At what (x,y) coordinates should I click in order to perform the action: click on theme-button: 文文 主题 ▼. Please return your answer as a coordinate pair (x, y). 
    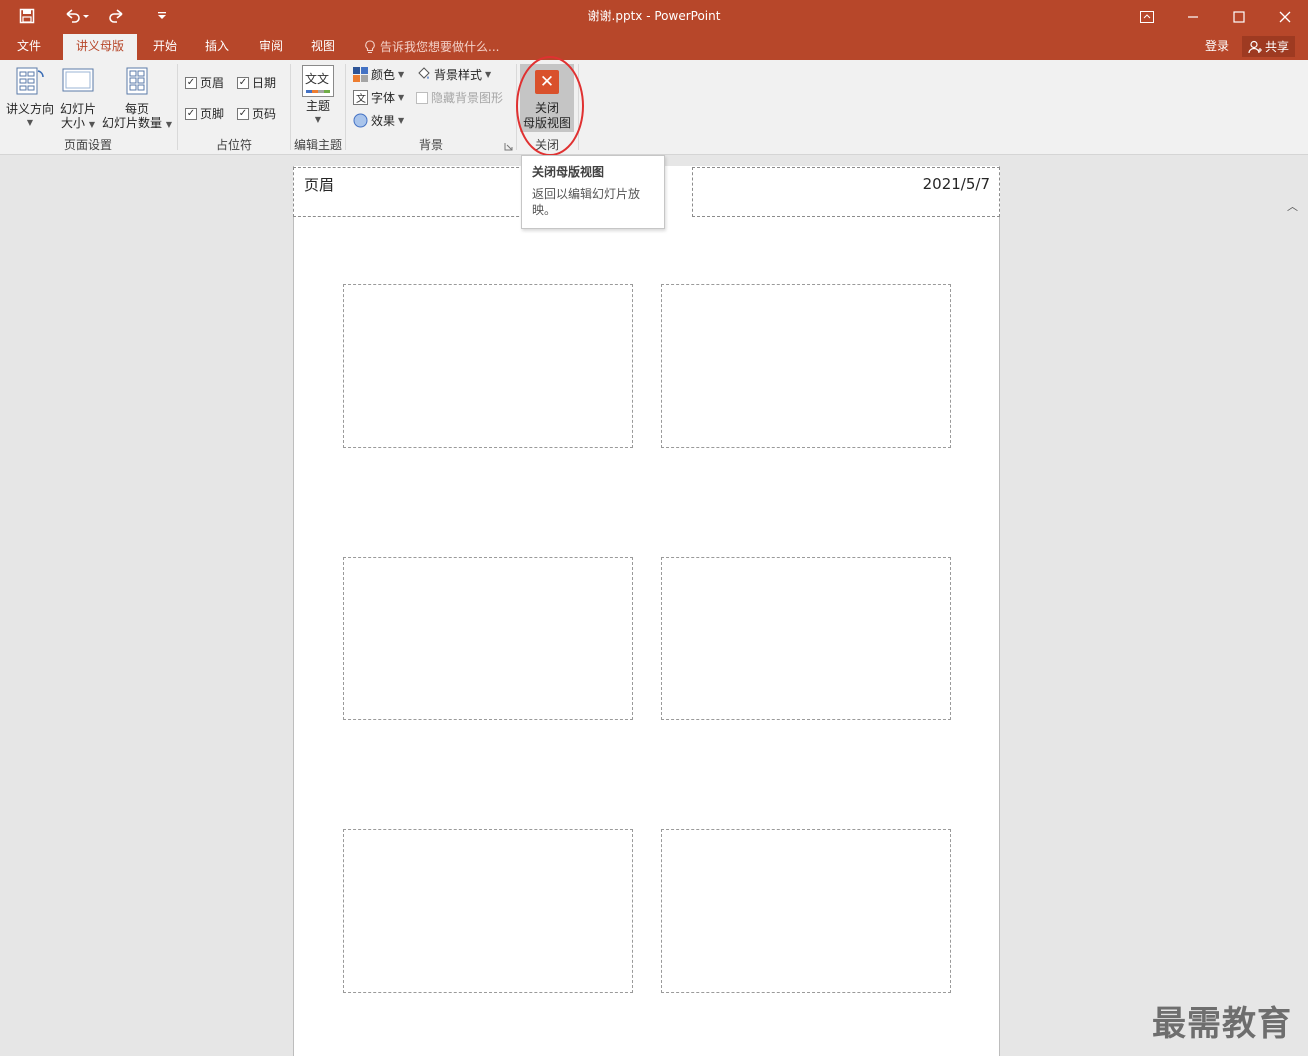
    Looking at the image, I should click on (318, 96).